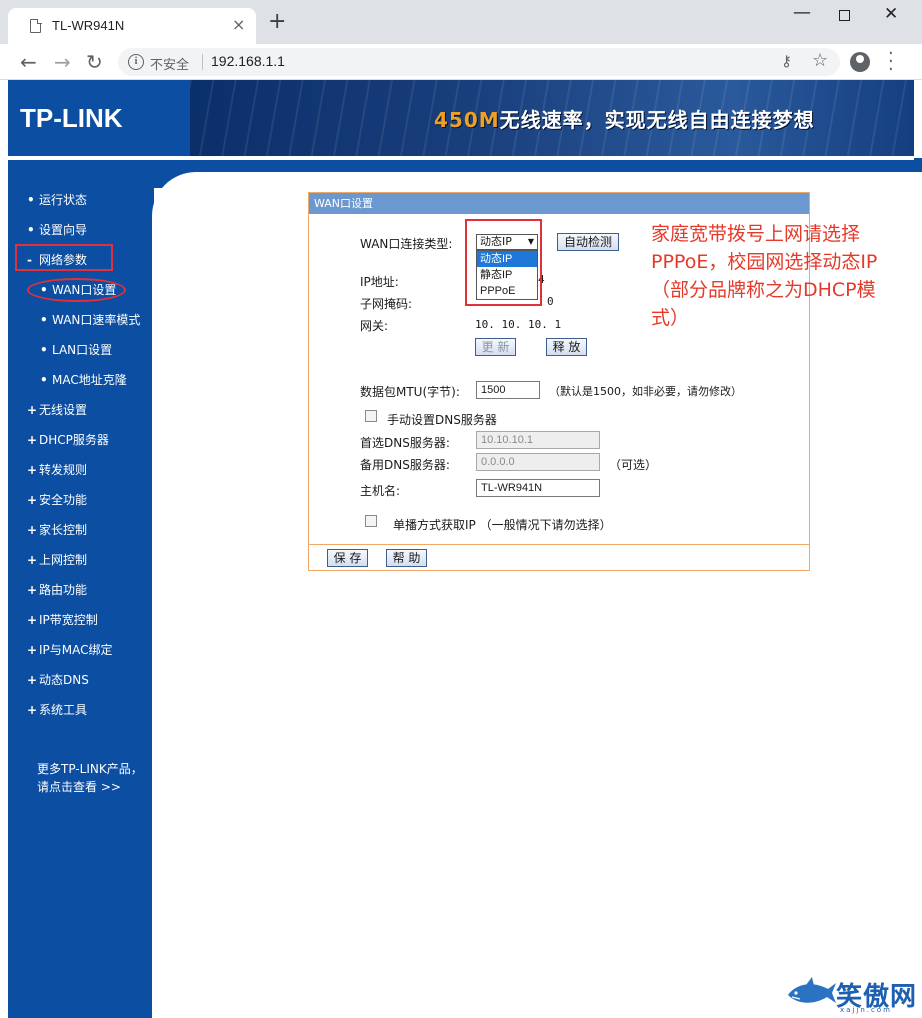 Image resolution: width=922 pixels, height=1018 pixels. What do you see at coordinates (891, 62) in the screenshot?
I see `kebab-menu-icon: · · ·` at bounding box center [891, 62].